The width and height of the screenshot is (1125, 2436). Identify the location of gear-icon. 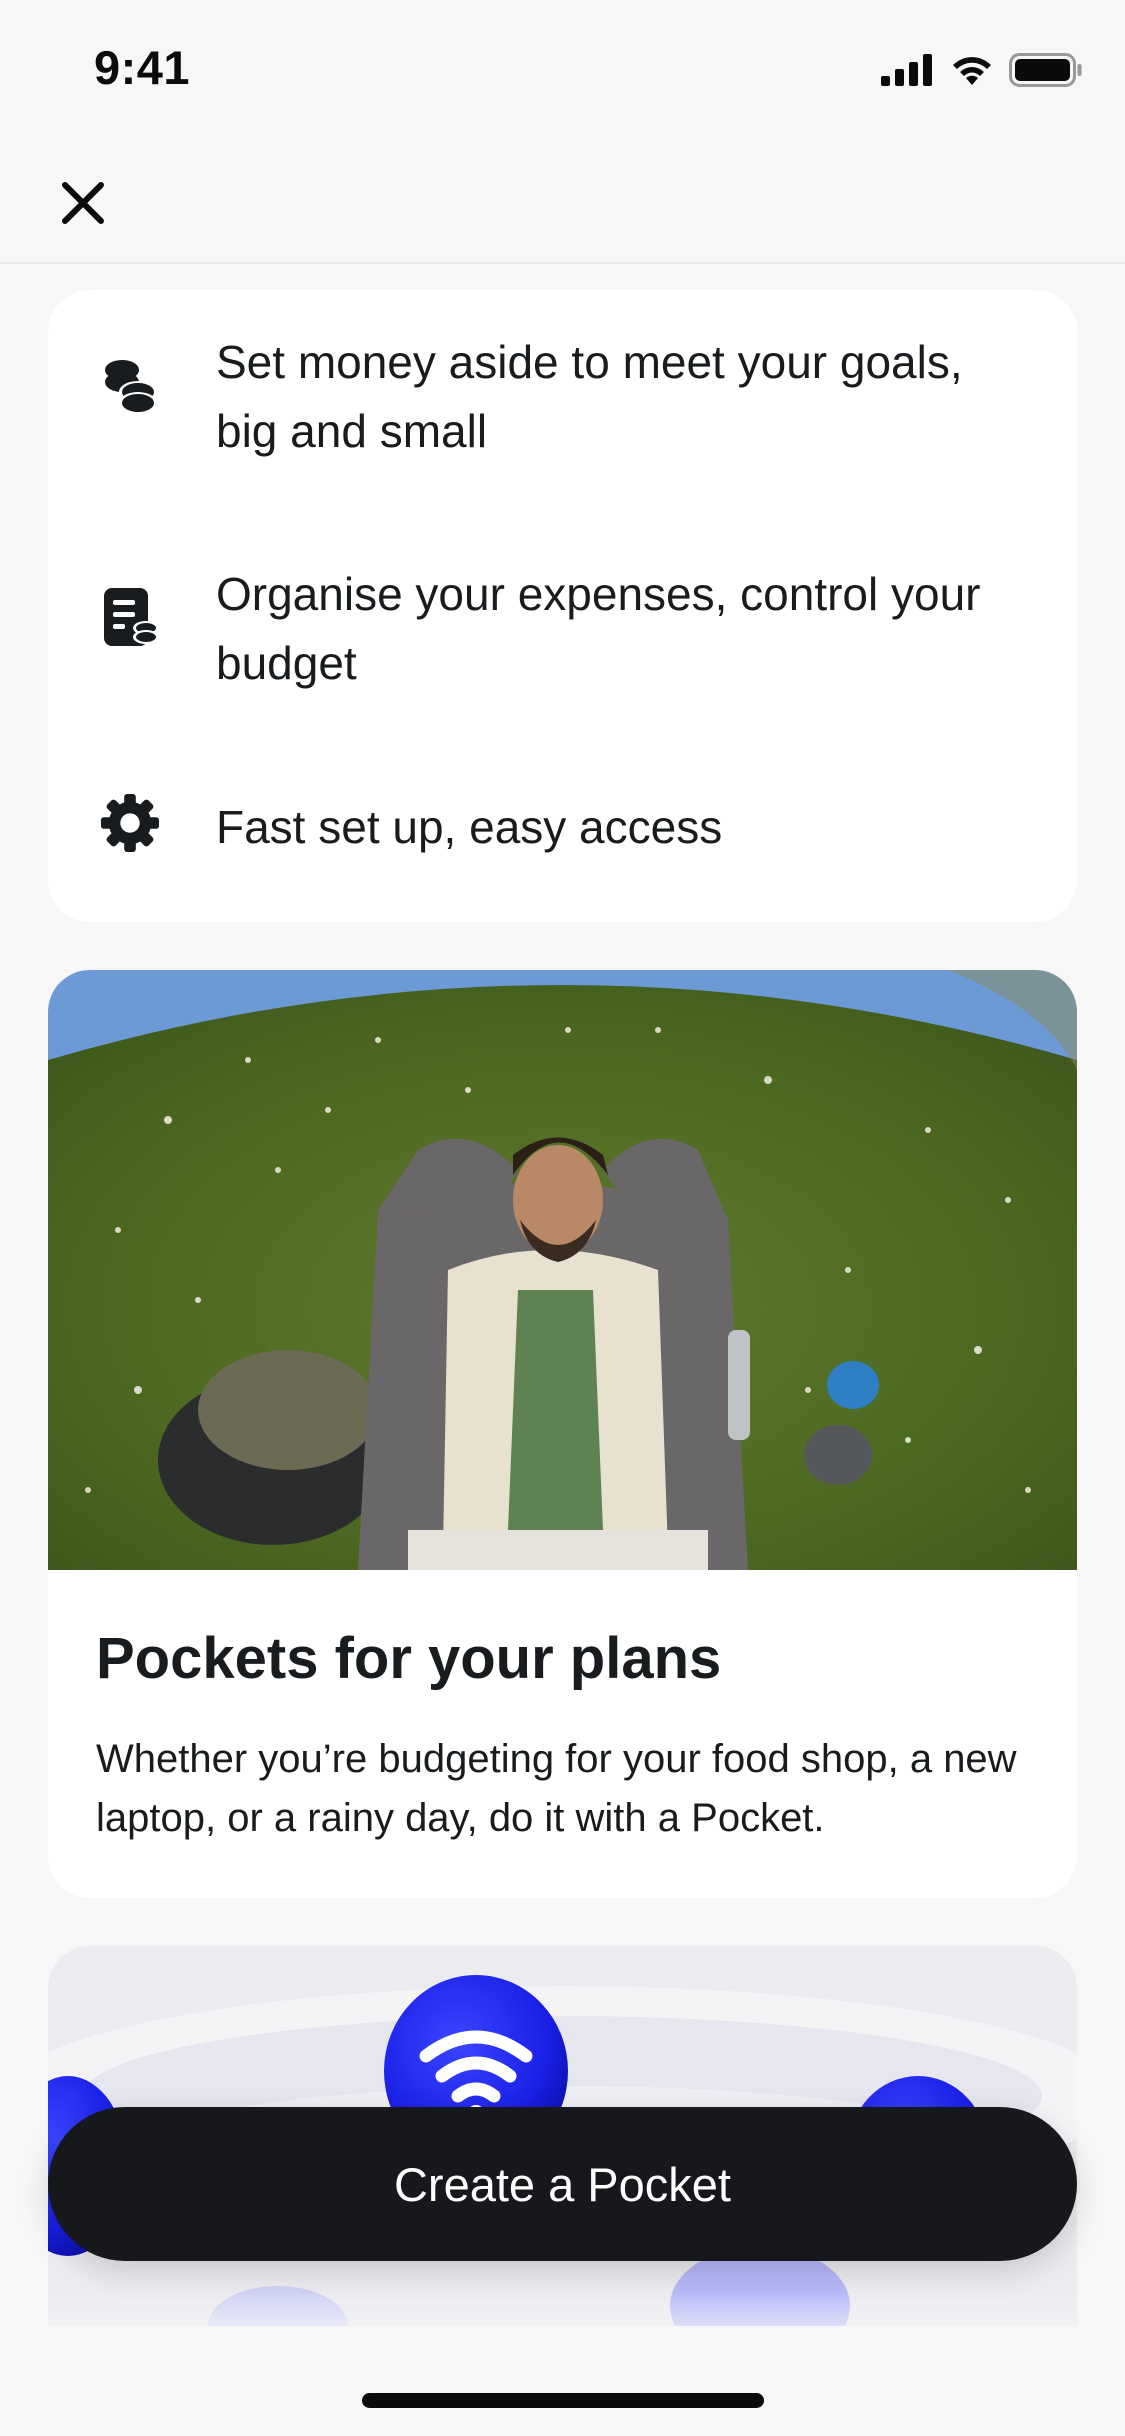
(130, 823).